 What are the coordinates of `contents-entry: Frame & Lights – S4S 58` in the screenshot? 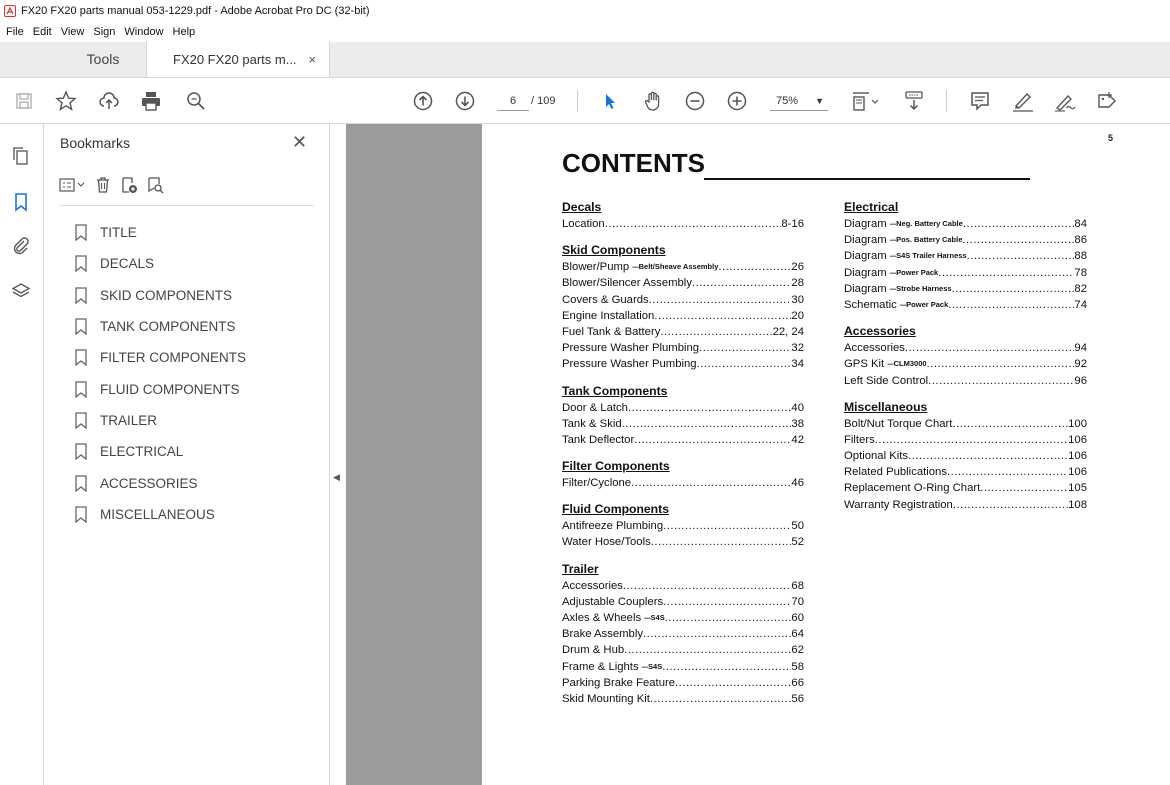 It's located at (683, 667).